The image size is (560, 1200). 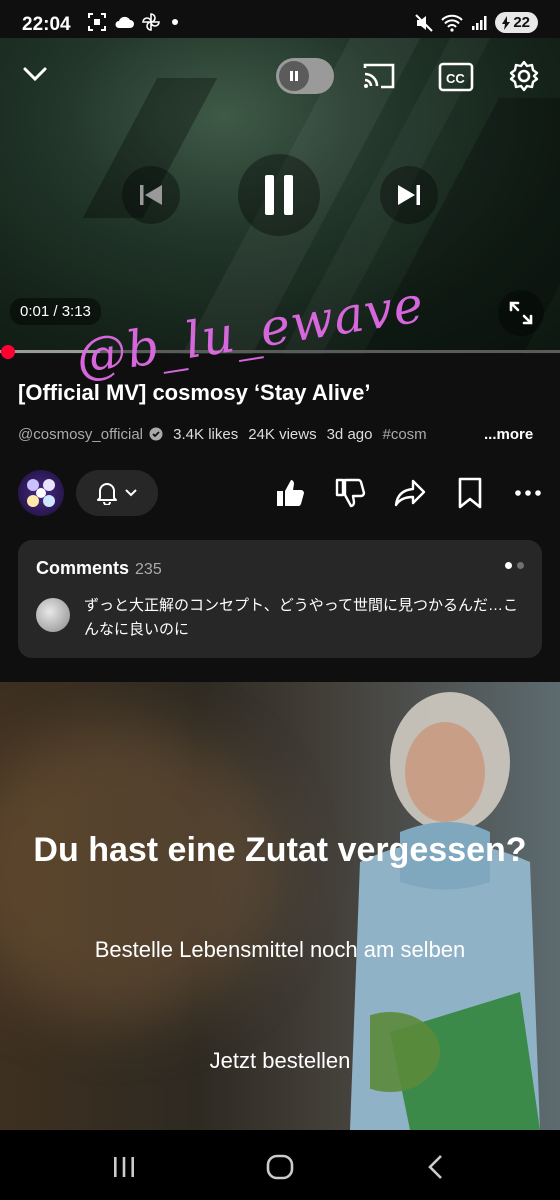 I want to click on commenter-avatar, so click(x=53, y=615).